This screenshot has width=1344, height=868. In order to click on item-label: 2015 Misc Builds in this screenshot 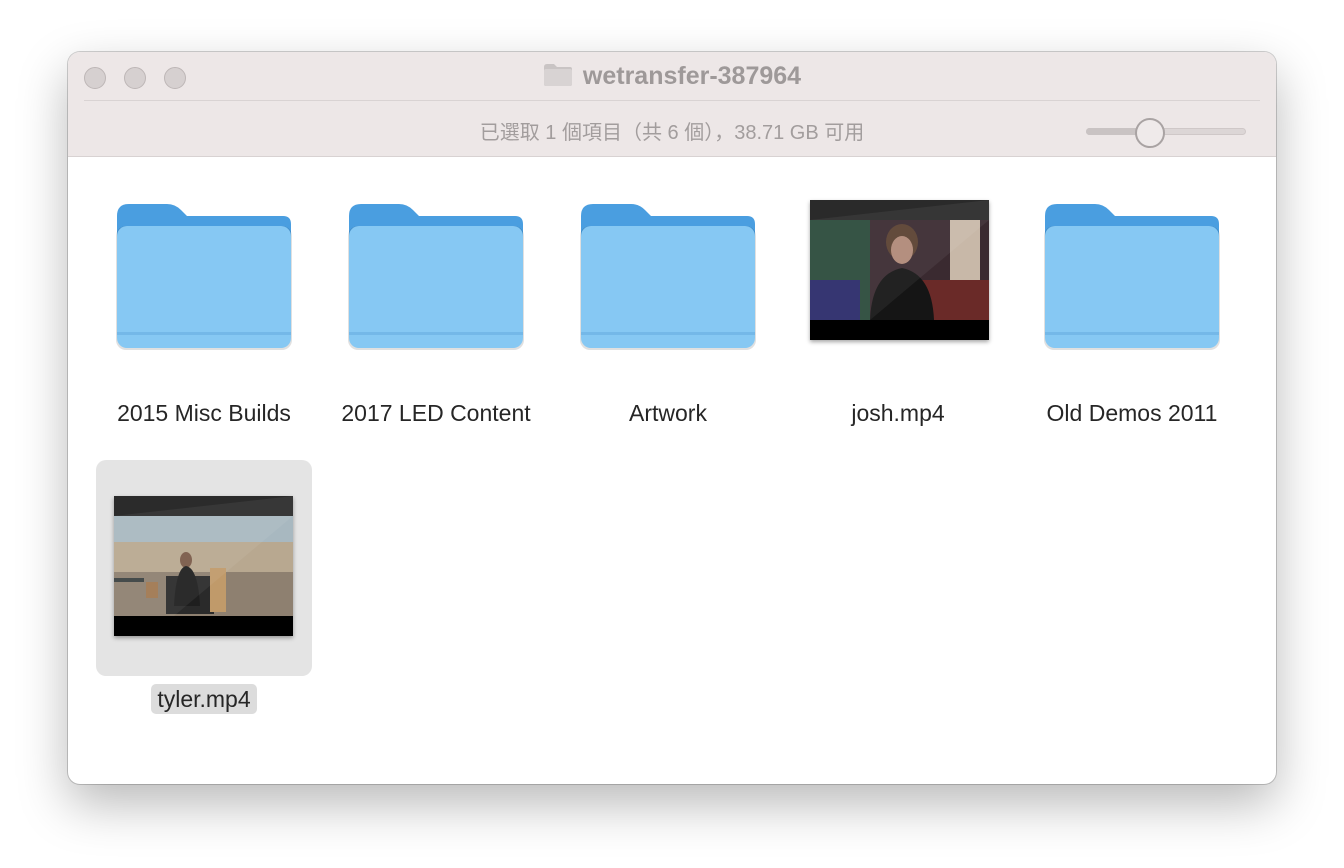, I will do `click(204, 413)`.